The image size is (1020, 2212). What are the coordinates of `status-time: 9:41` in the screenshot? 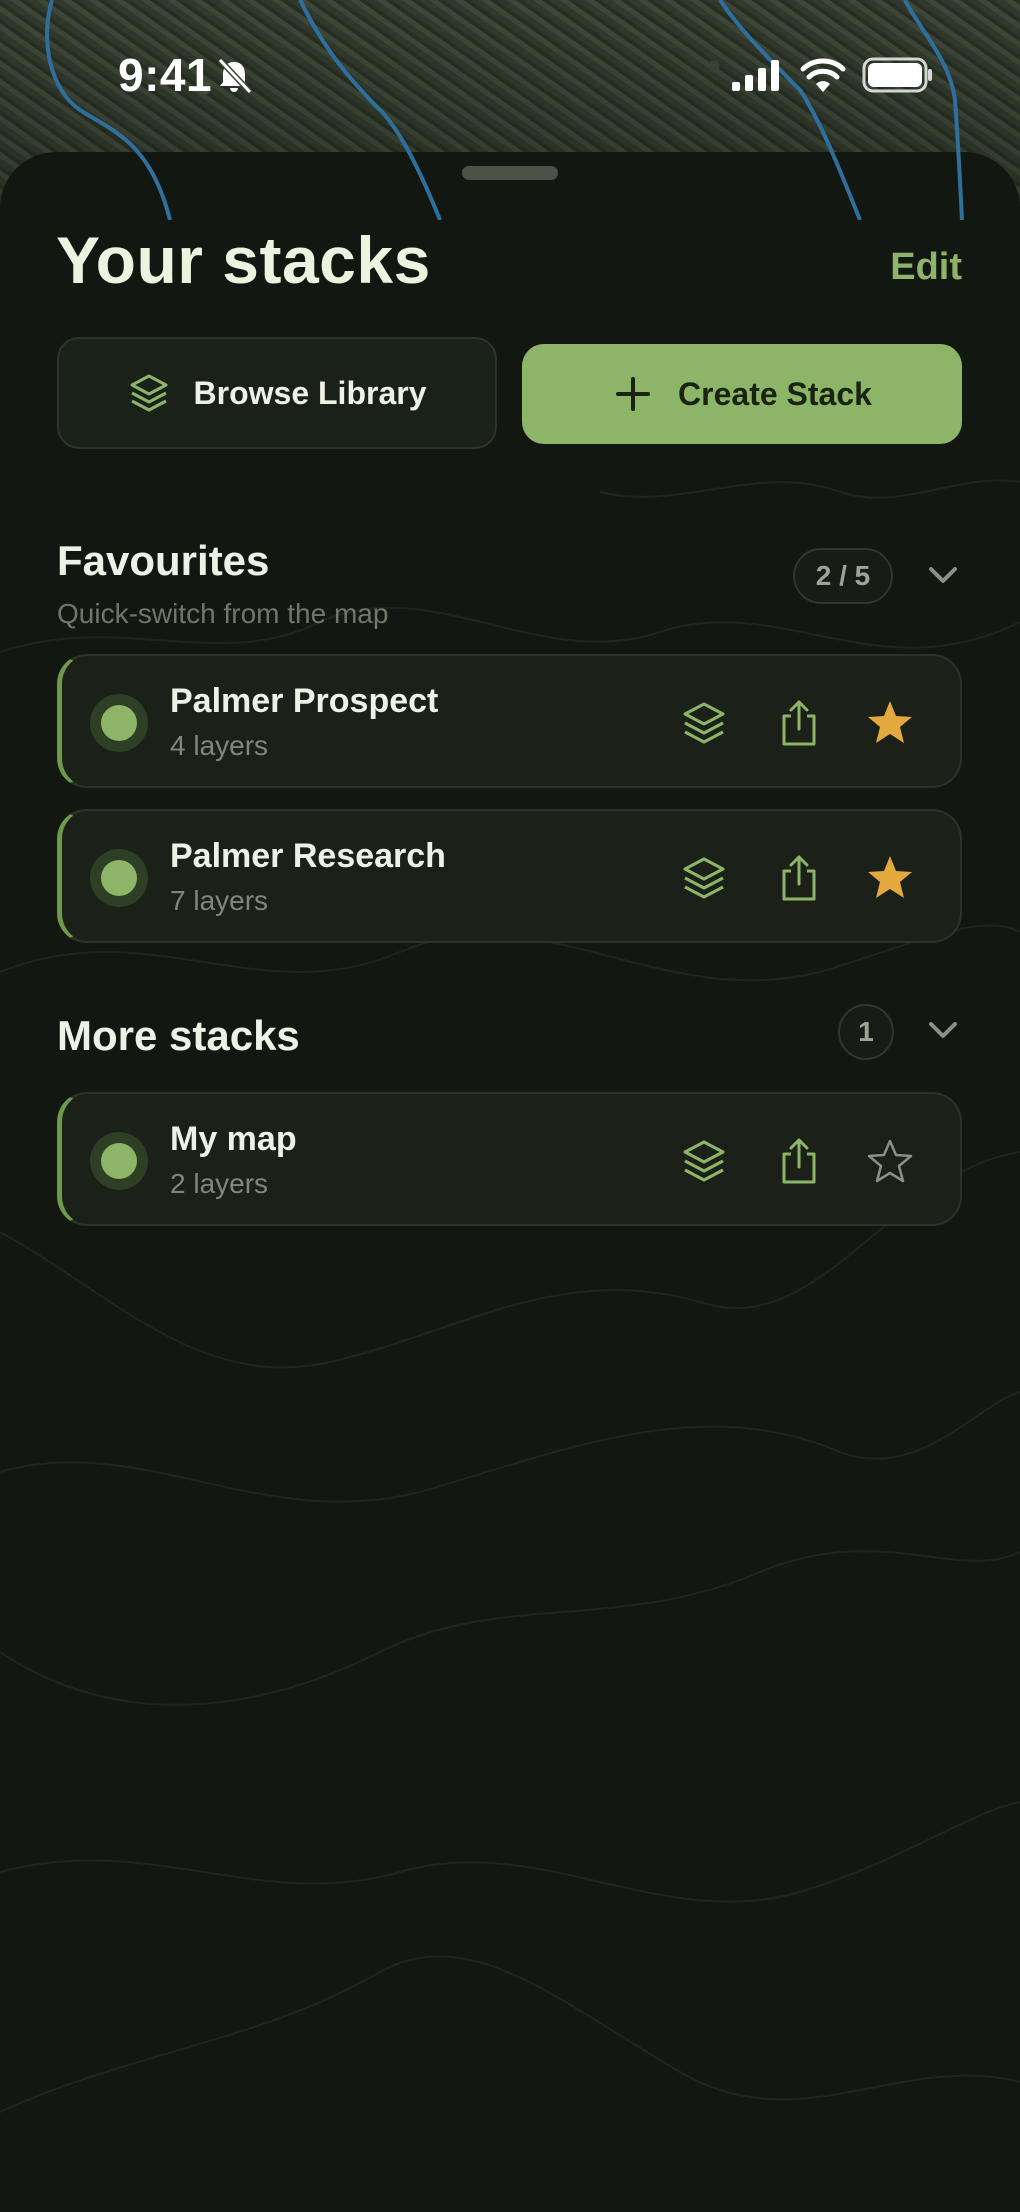 It's located at (165, 75).